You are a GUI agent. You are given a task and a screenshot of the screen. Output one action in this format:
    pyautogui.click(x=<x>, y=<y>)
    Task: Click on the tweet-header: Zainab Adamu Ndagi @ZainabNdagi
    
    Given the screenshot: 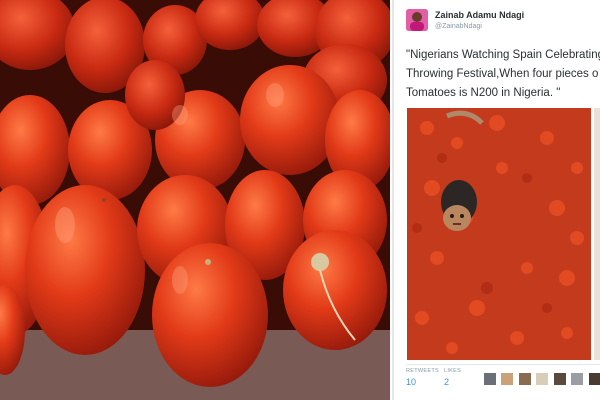 What is the action you would take?
    pyautogui.click(x=503, y=25)
    